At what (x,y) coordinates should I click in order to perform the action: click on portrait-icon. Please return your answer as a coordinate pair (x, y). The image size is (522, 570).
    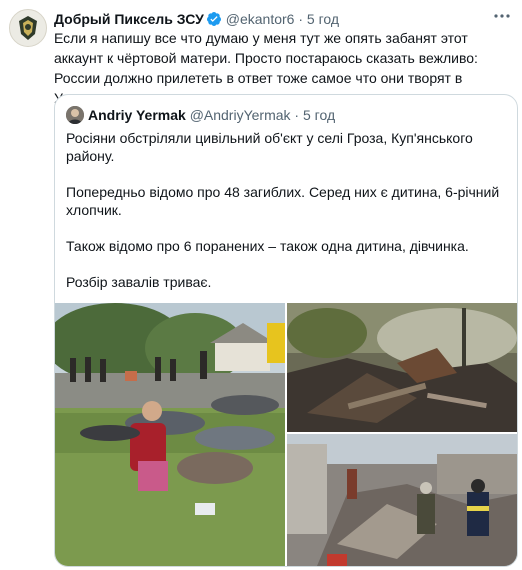
    Looking at the image, I should click on (75, 115).